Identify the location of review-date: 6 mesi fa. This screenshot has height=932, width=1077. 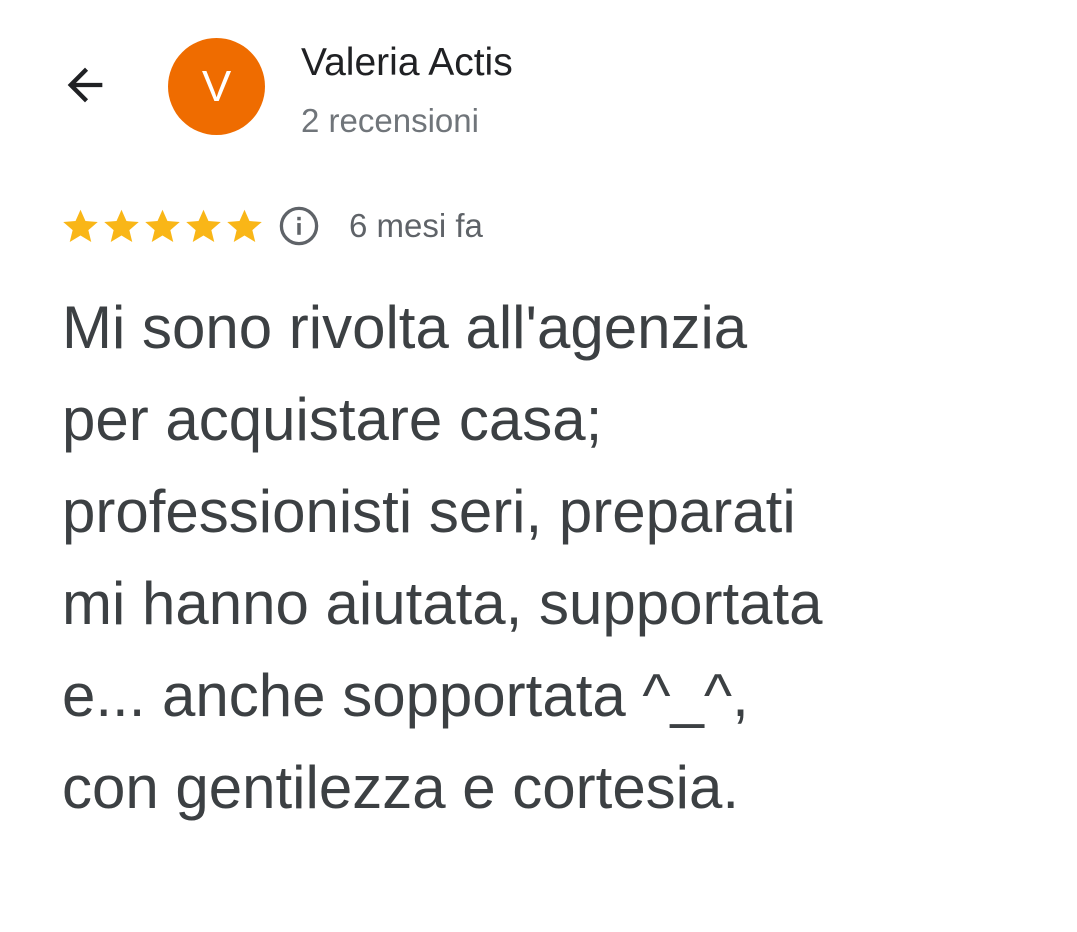
(416, 225).